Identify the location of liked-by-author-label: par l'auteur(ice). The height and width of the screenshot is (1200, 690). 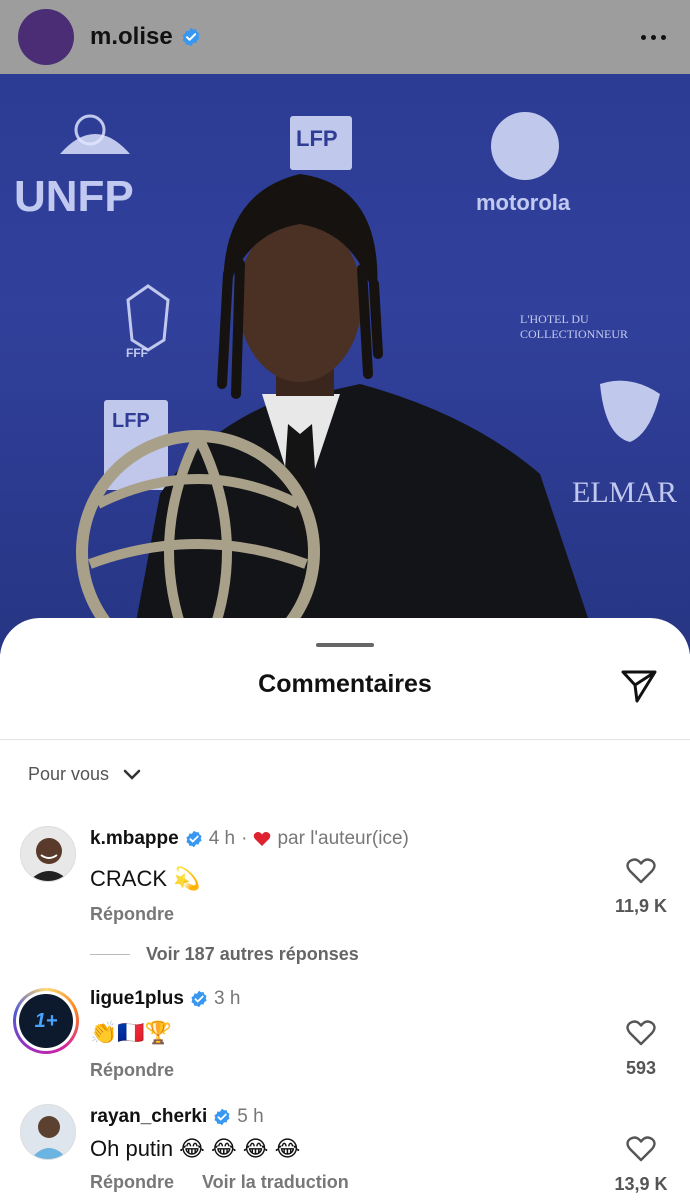
(343, 838).